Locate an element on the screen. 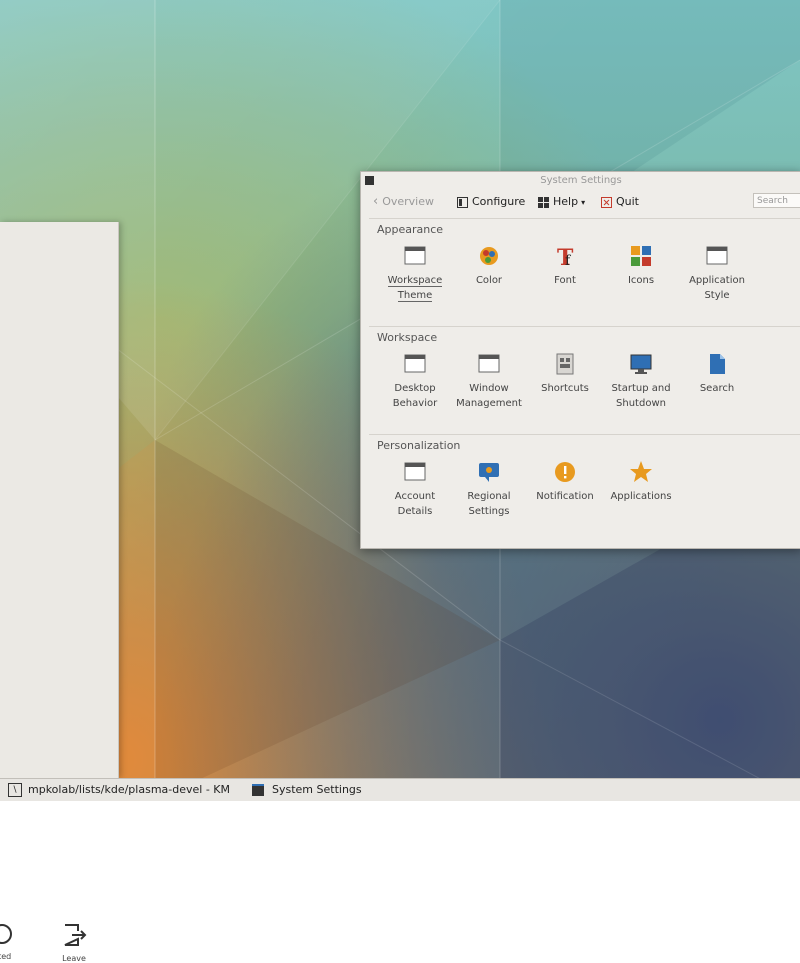  taskbar-item-label: mpkolab/lists/kde/plasma-devel - KM is located at coordinates (129, 789).